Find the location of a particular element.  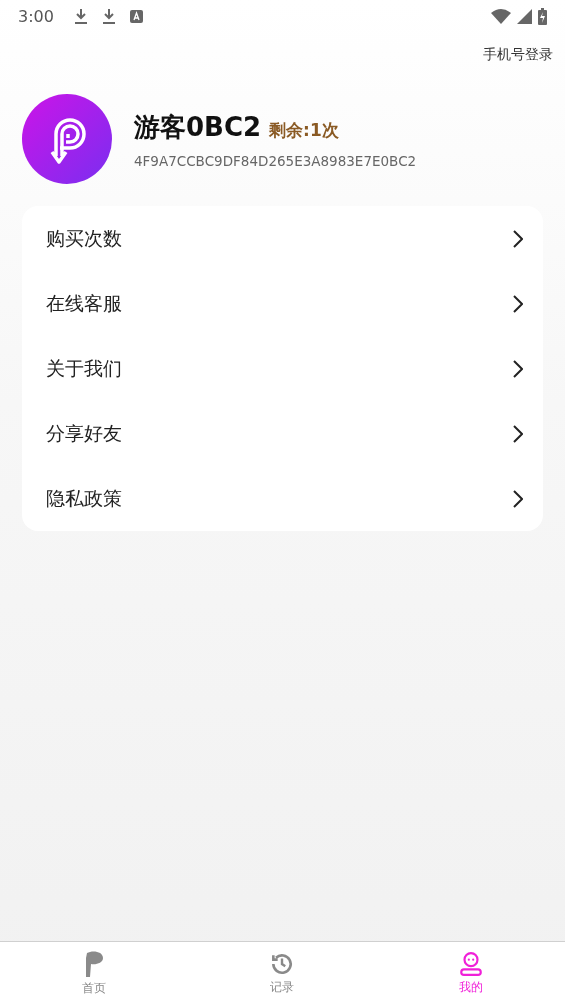

device-id: 4F9A7CCBC9DF84D265E3A8983E7E0BC2 is located at coordinates (275, 160).